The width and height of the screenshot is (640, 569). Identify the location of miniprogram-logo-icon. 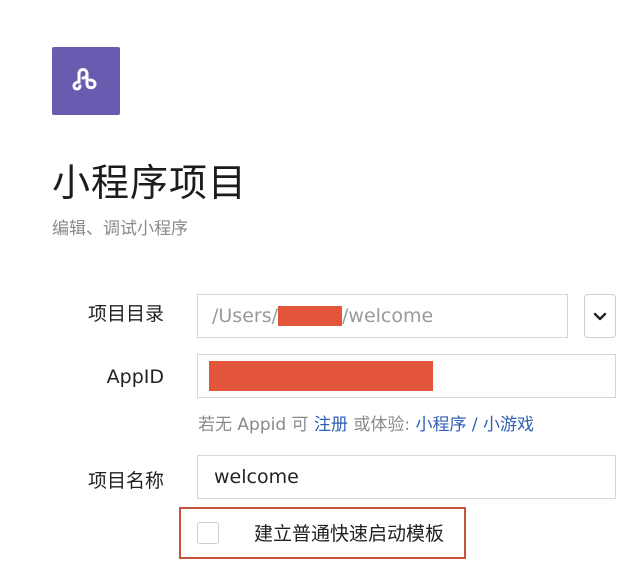
(86, 81).